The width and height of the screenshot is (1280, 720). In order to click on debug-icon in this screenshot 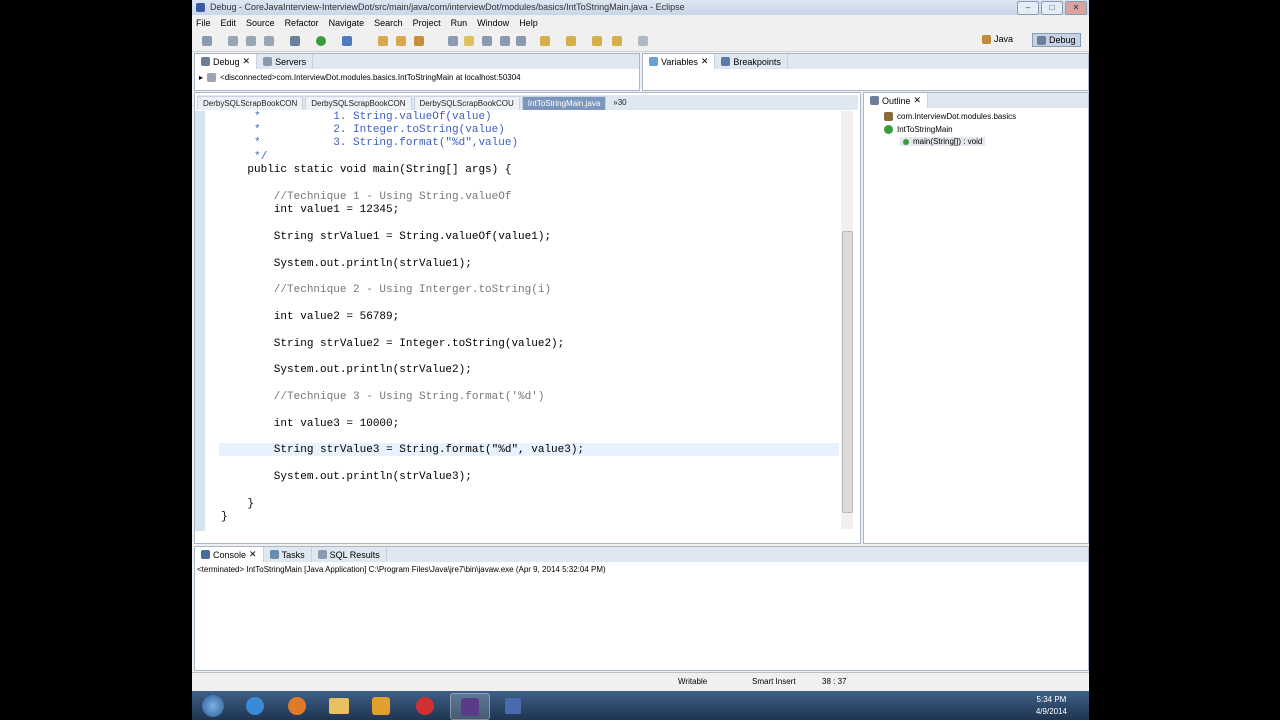, I will do `click(295, 41)`.